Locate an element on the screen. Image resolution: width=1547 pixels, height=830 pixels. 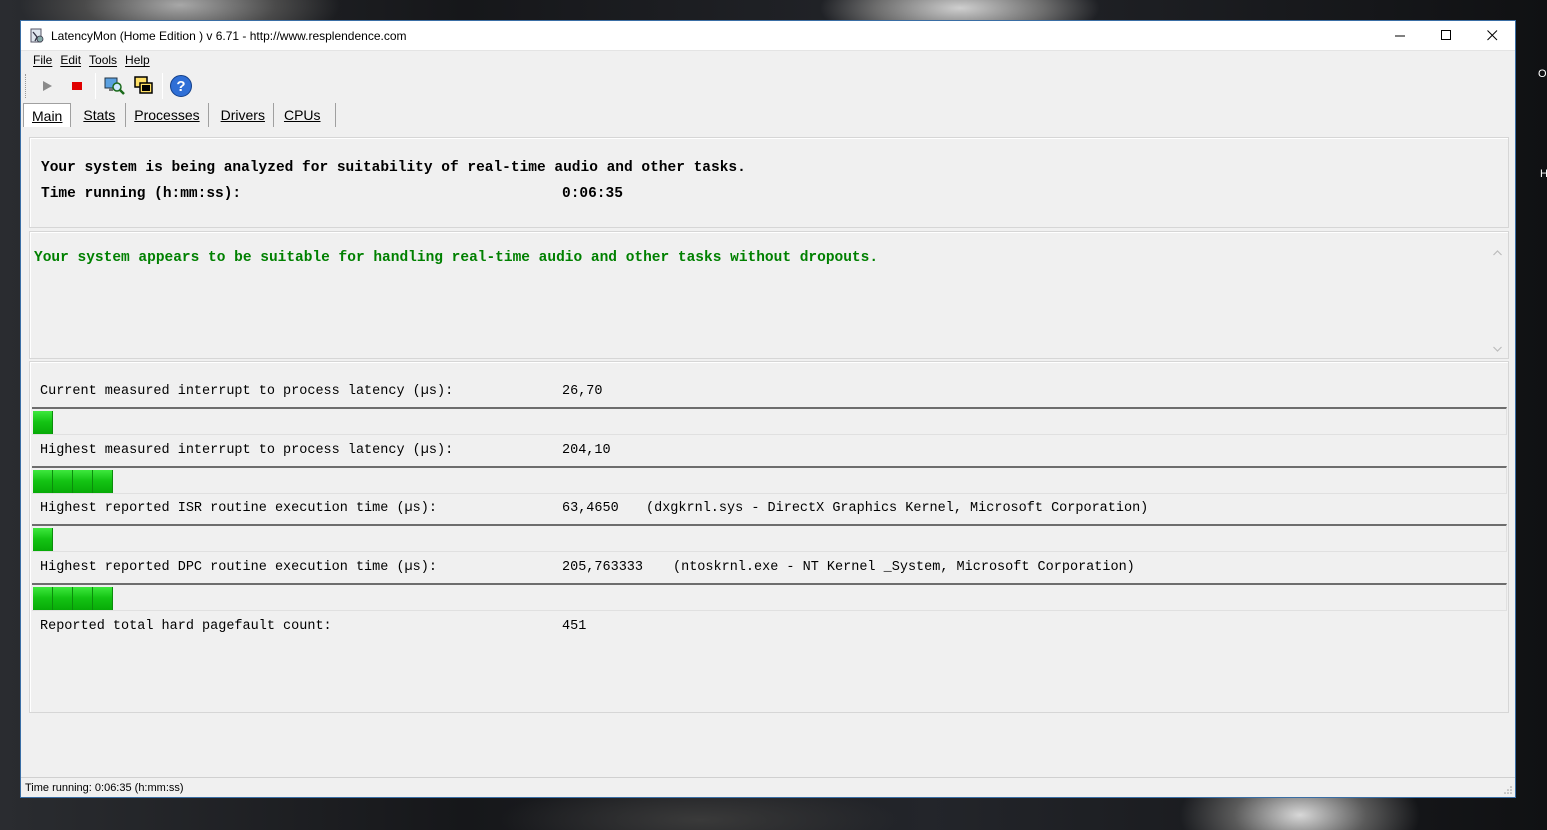
drivers-view-button is located at coordinates (114, 86).